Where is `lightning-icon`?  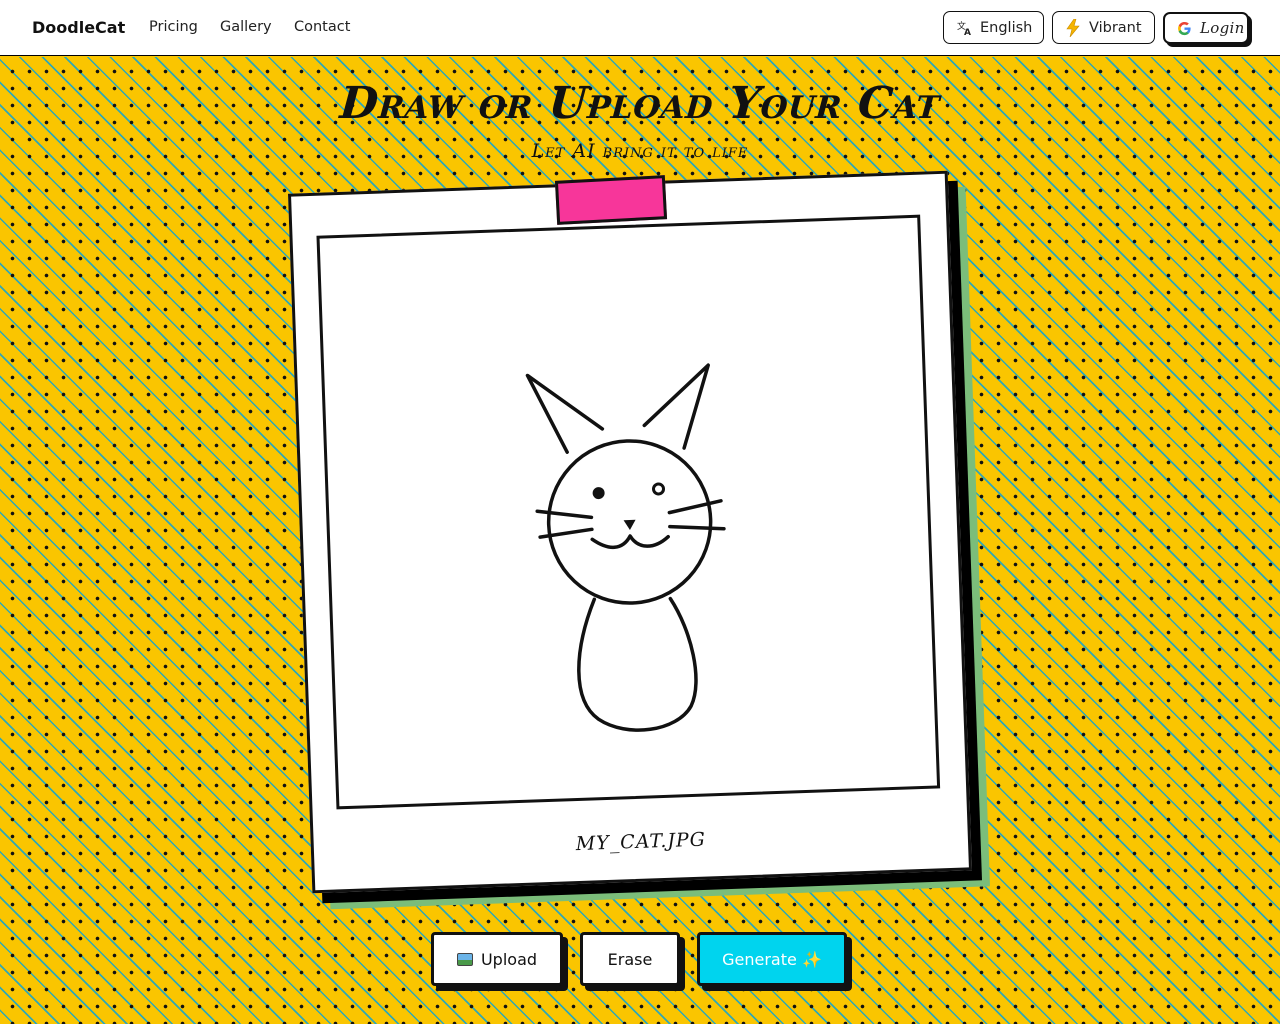
lightning-icon is located at coordinates (1073, 27).